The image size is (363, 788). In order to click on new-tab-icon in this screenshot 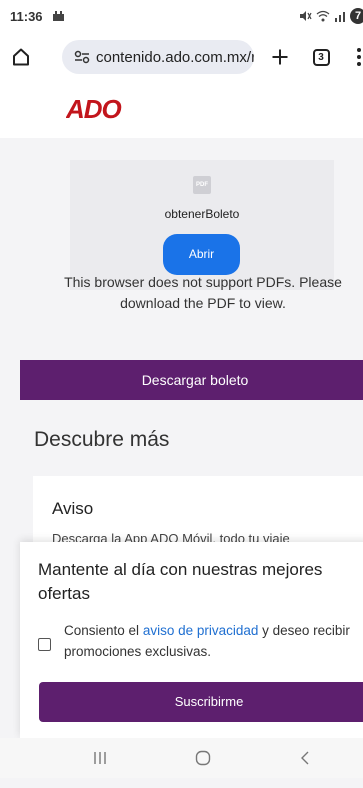, I will do `click(280, 57)`.